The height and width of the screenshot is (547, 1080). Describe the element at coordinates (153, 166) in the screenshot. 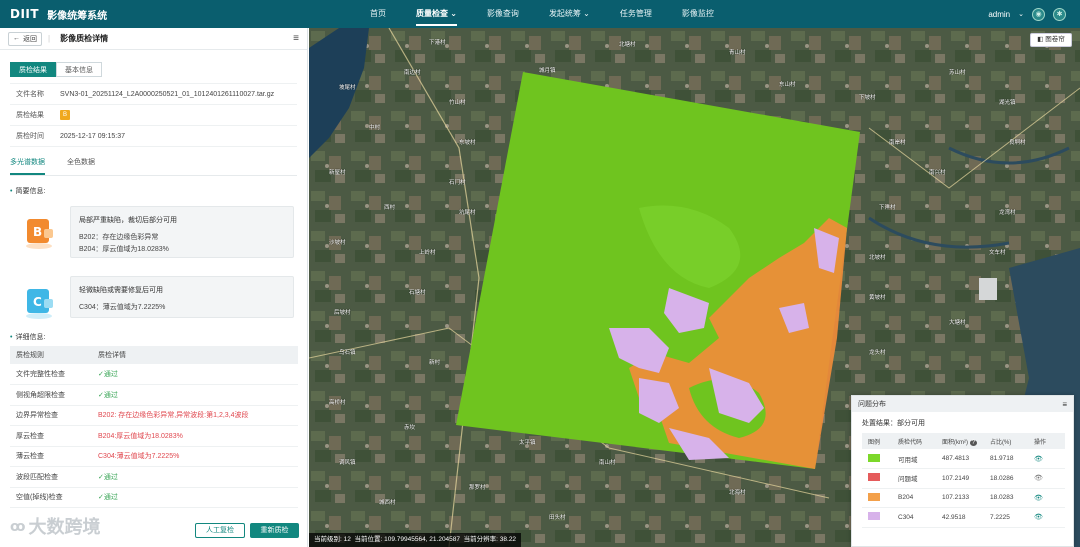

I see `data-tabs: 多光谱数据 全色数据` at that location.